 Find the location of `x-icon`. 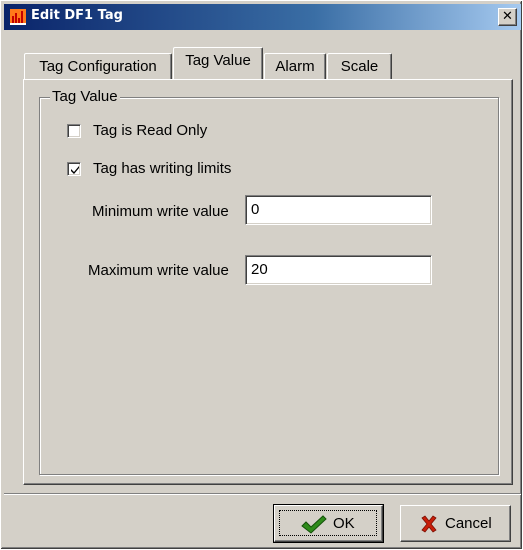

x-icon is located at coordinates (429, 524).